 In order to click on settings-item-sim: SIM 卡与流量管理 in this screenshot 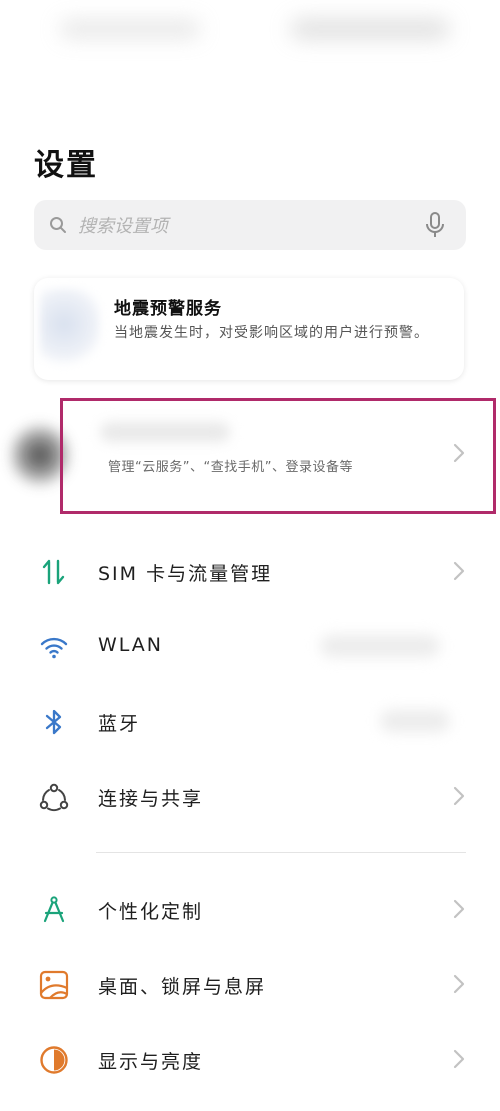, I will do `click(250, 572)`.